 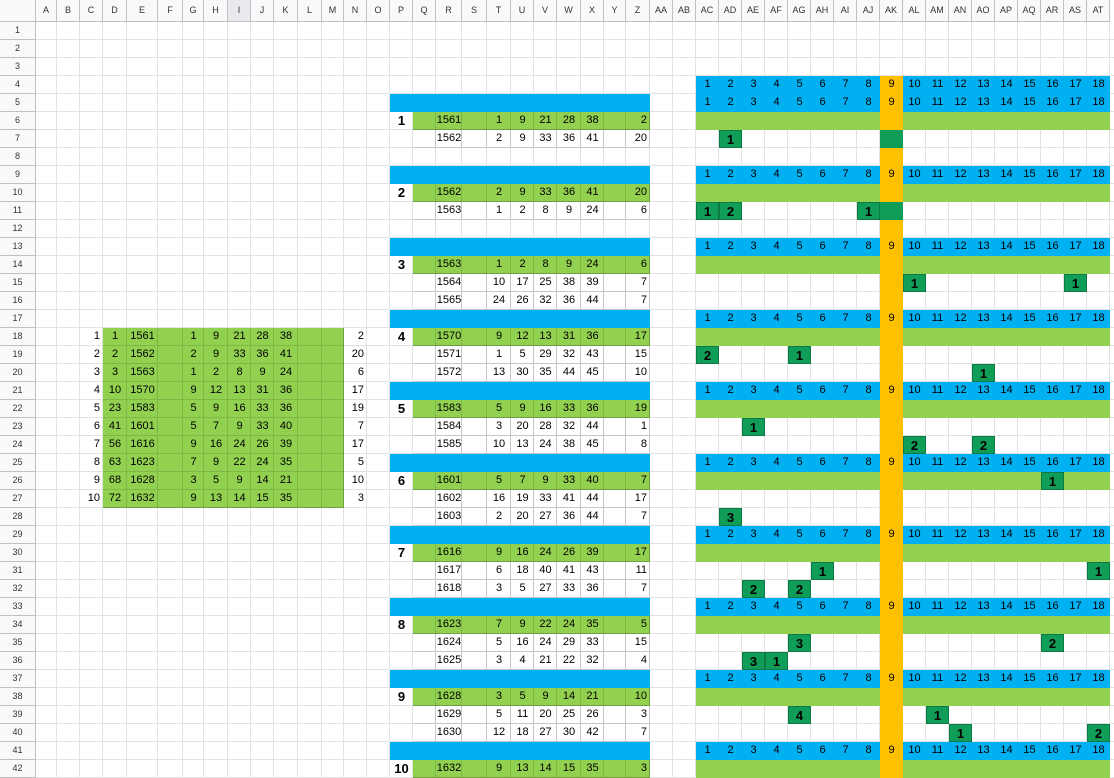 I want to click on row-header-5: 5, so click(x=18, y=103).